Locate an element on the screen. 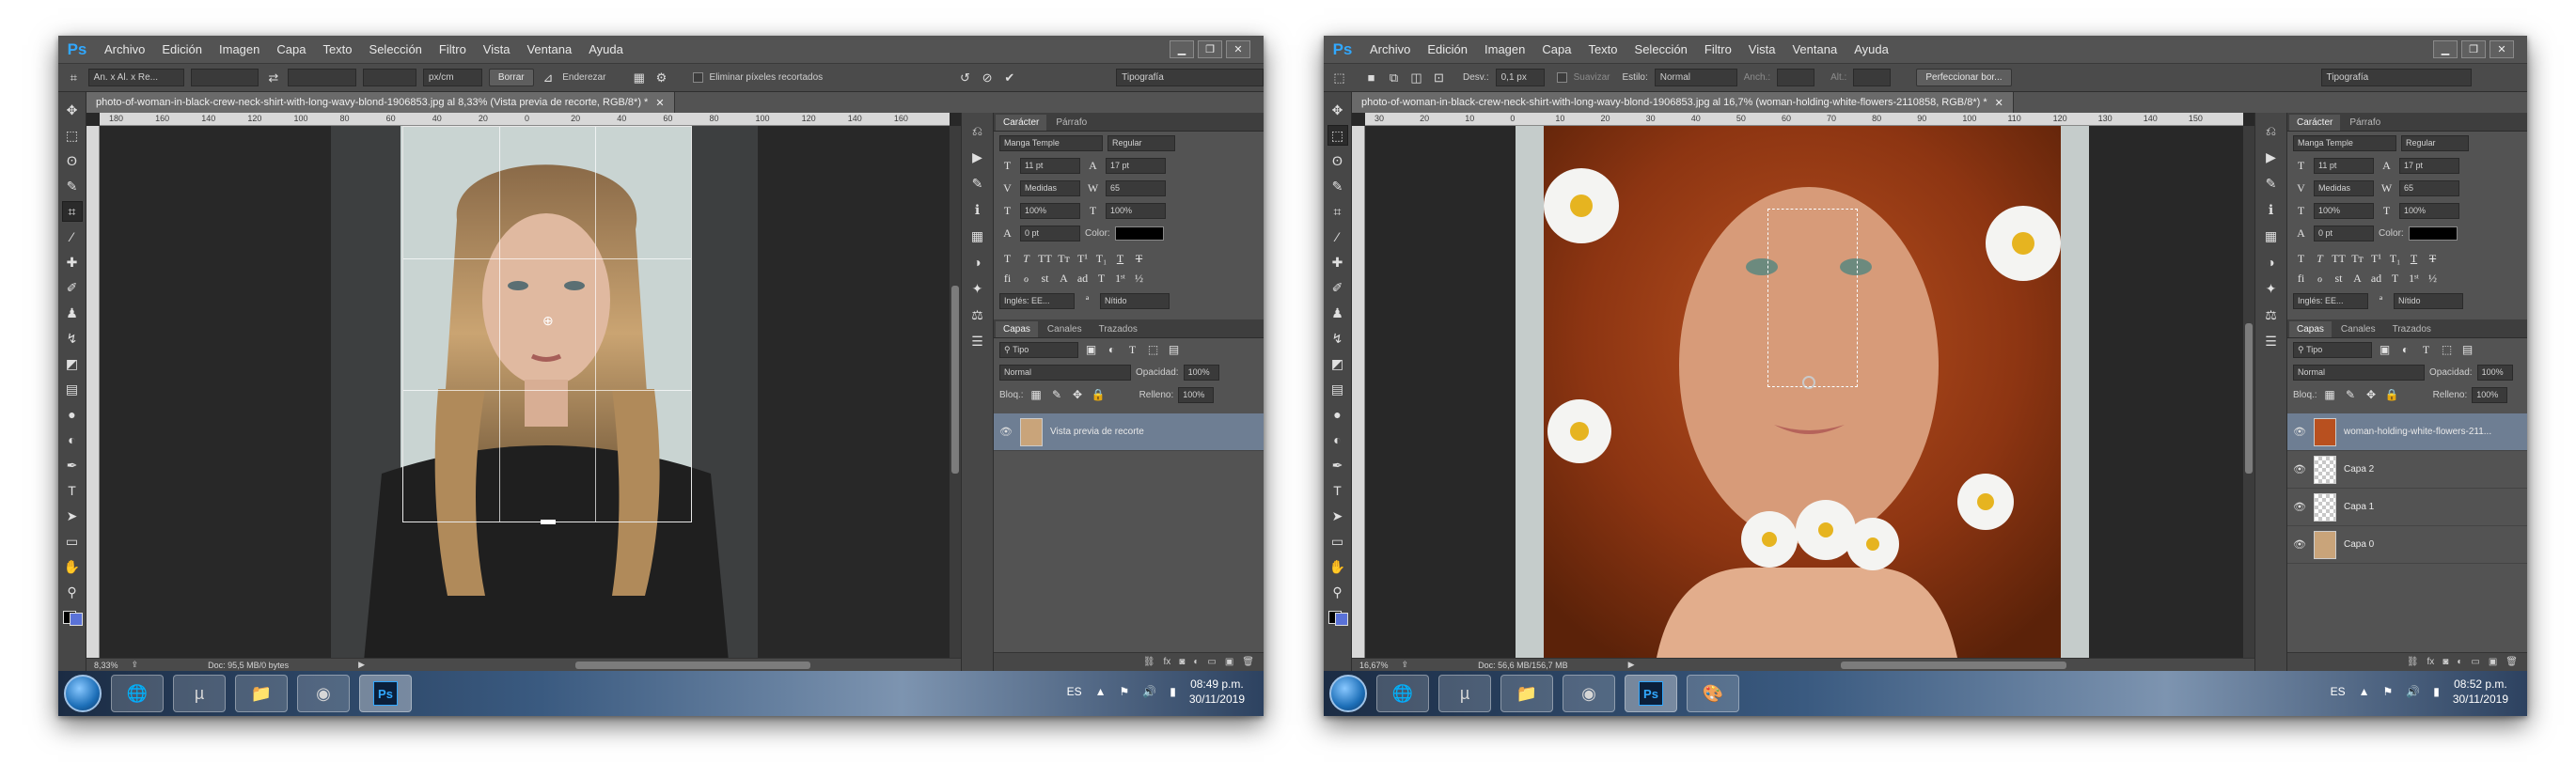 The height and width of the screenshot is (763, 2576). vertical-scrollbar is located at coordinates (956, 392).